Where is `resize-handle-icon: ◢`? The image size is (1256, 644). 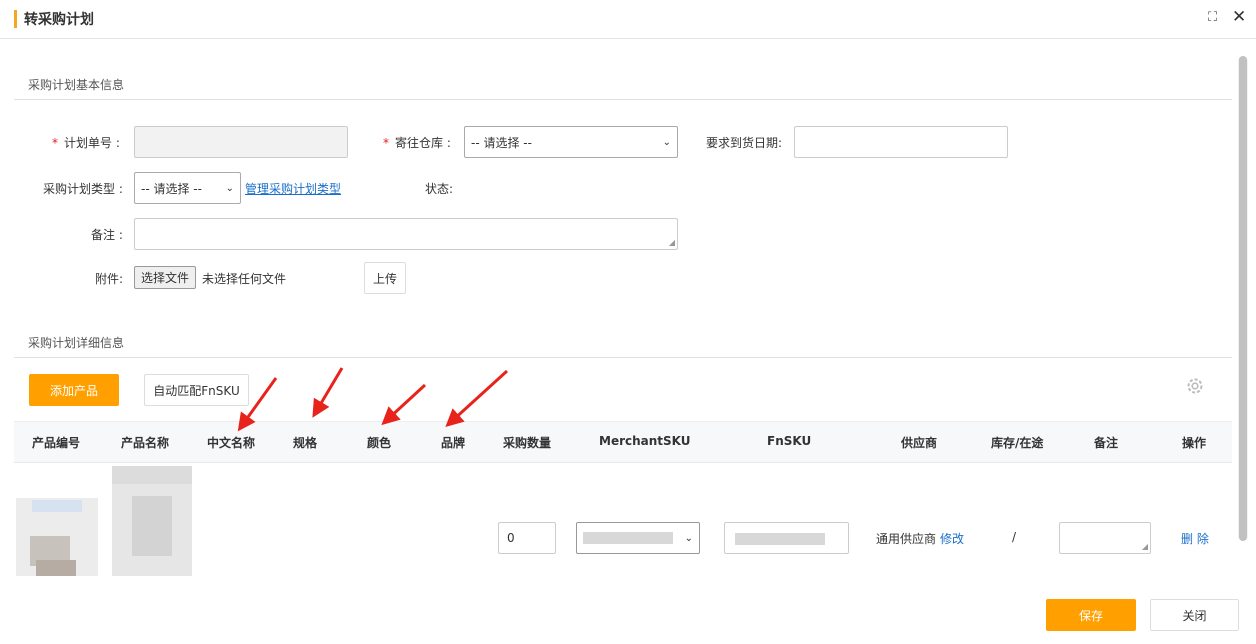
resize-handle-icon: ◢ is located at coordinates (1145, 546).